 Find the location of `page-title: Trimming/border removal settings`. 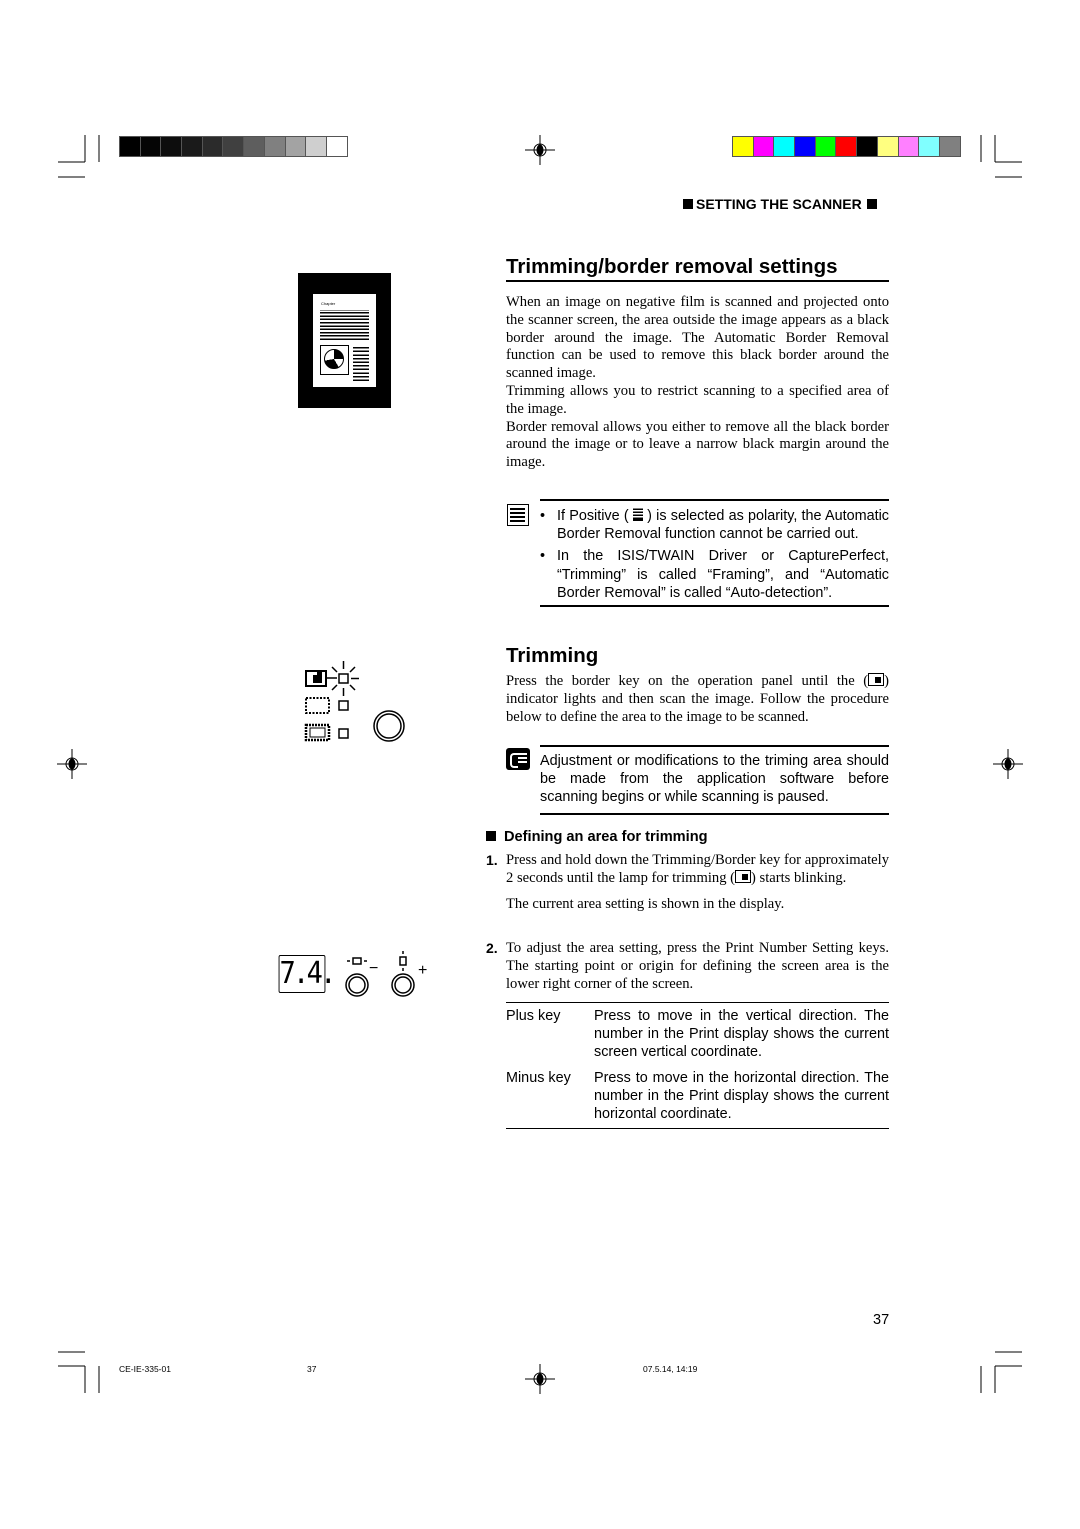

page-title: Trimming/border removal settings is located at coordinates (672, 266).